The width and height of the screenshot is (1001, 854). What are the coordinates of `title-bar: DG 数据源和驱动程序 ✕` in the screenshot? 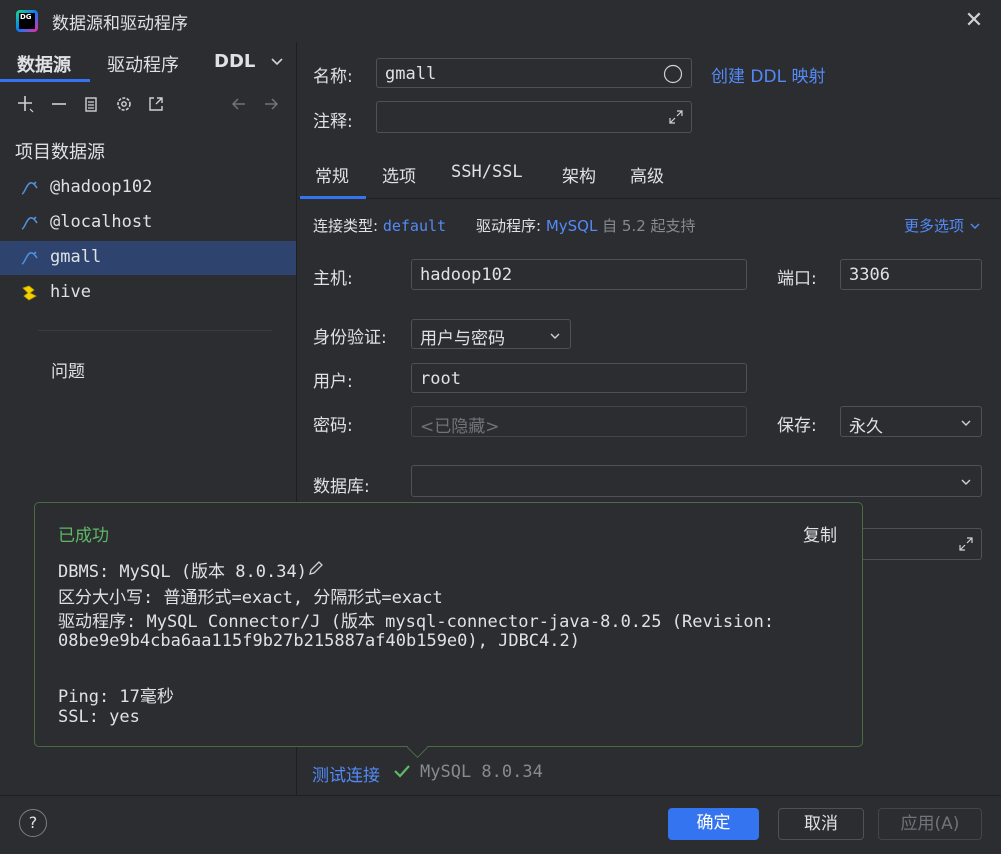 It's located at (500, 21).